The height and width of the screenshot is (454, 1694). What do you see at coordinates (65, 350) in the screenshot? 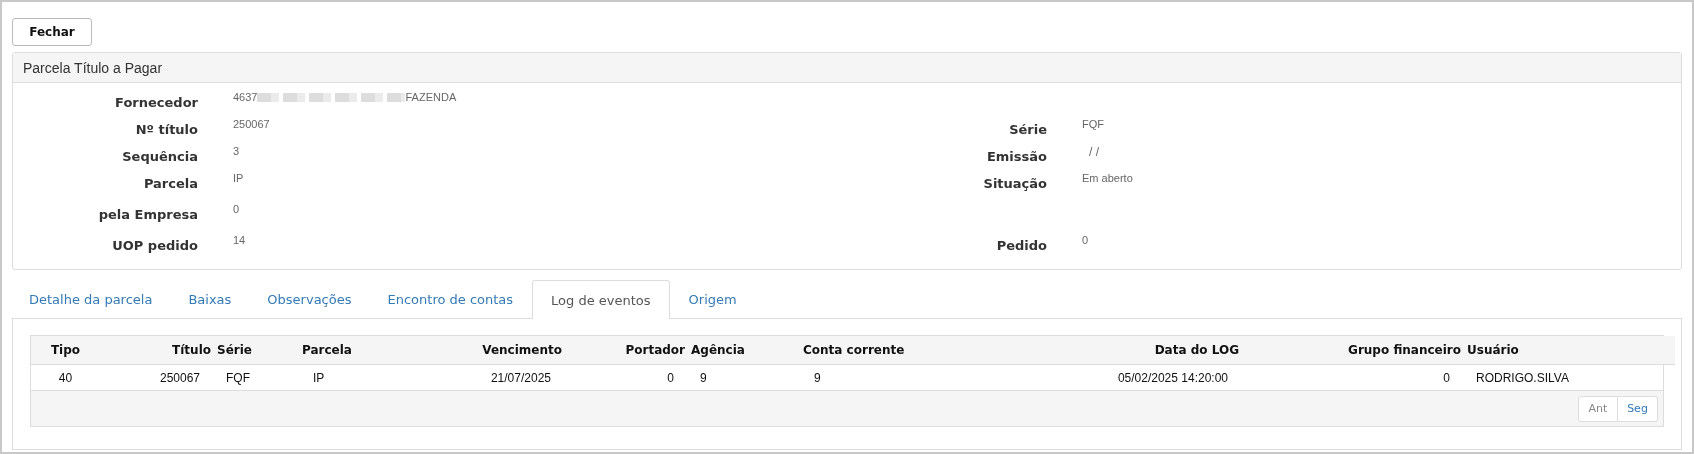
I see `column-header: Tipo` at bounding box center [65, 350].